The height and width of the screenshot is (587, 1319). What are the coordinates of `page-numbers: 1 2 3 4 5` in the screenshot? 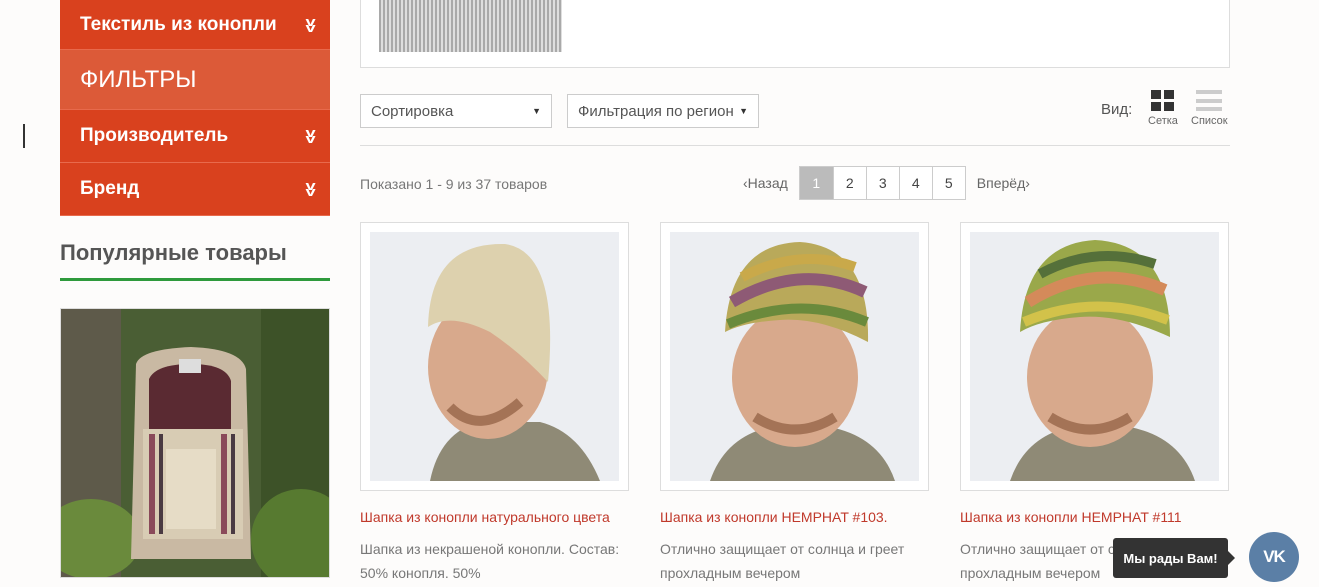 It's located at (882, 183).